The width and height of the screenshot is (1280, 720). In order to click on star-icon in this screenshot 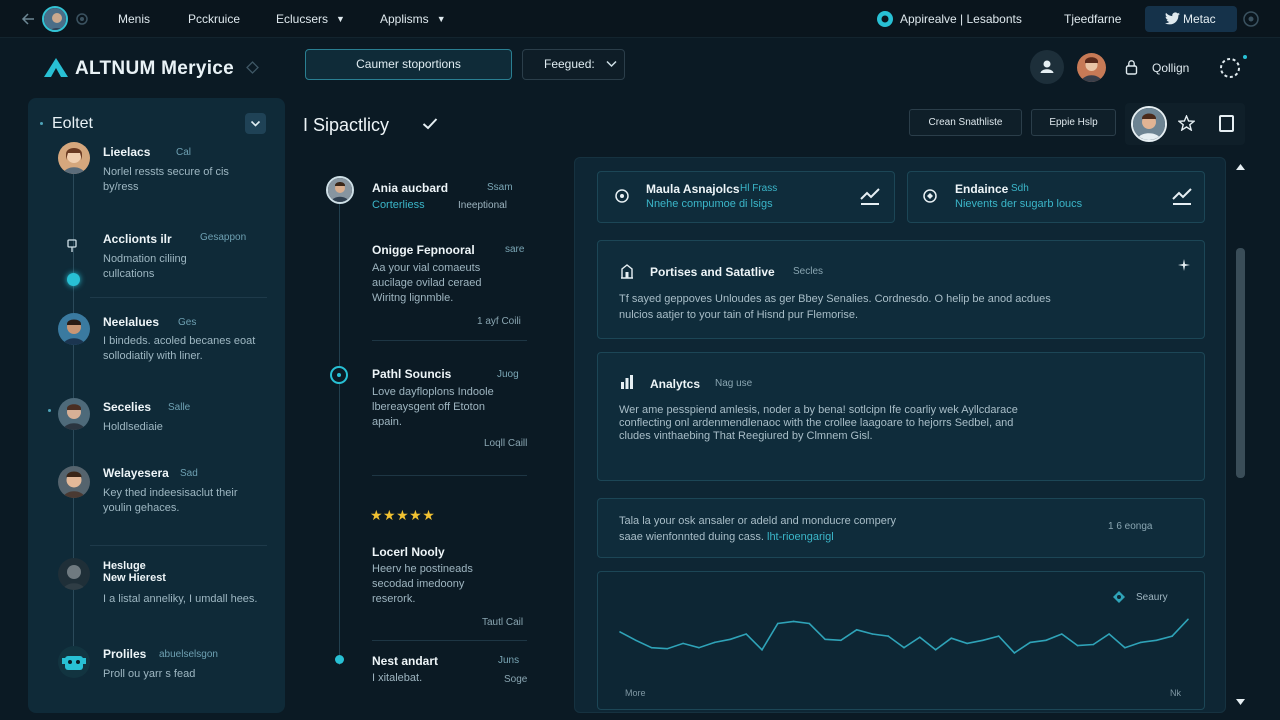, I will do `click(1186, 123)`.